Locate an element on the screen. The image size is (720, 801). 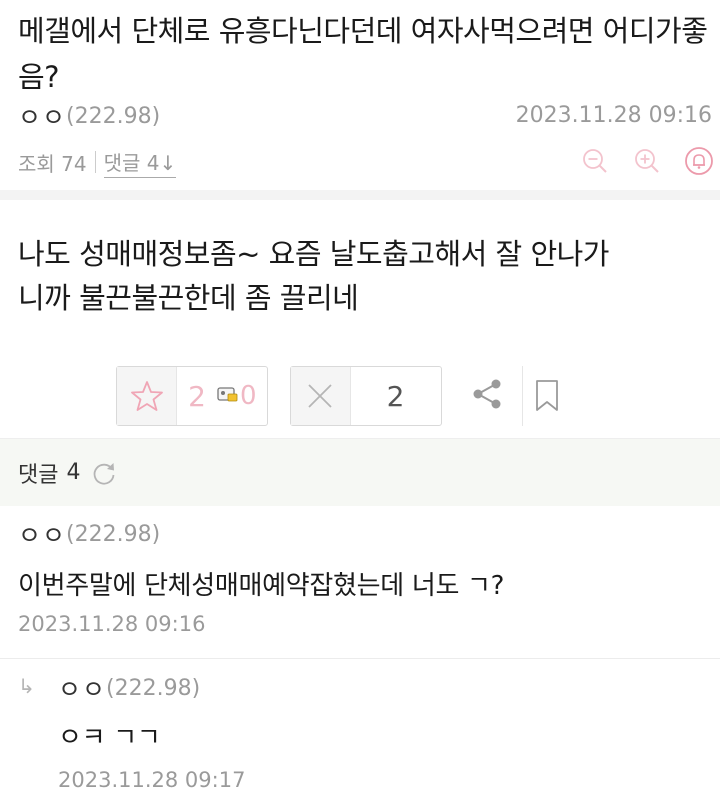
post-stats: 조회 74 댓글 4↓ is located at coordinates (97, 162).